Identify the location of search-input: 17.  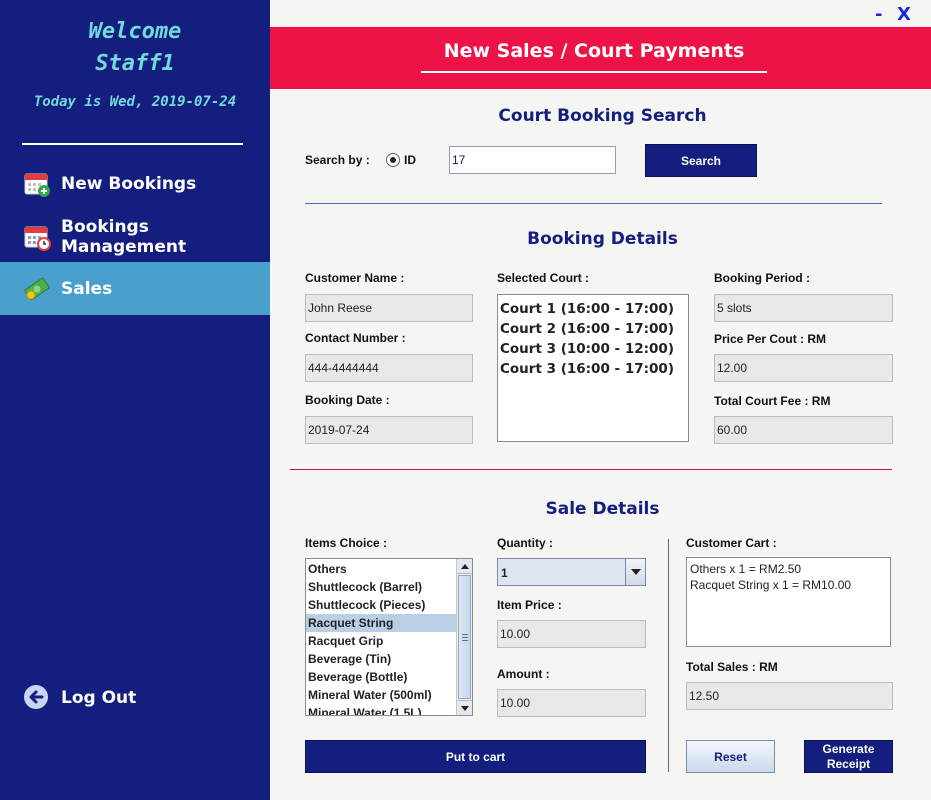
(532, 160).